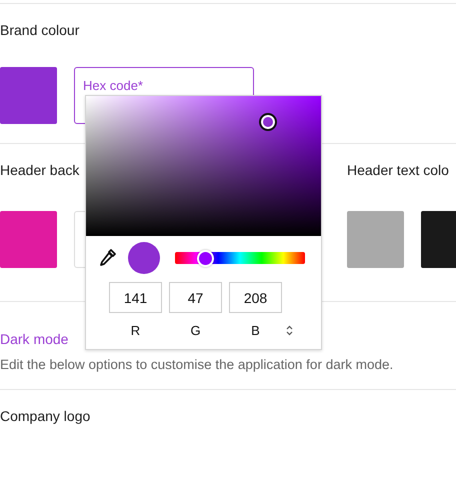 The image size is (456, 500). I want to click on section-title: Header back, so click(40, 170).